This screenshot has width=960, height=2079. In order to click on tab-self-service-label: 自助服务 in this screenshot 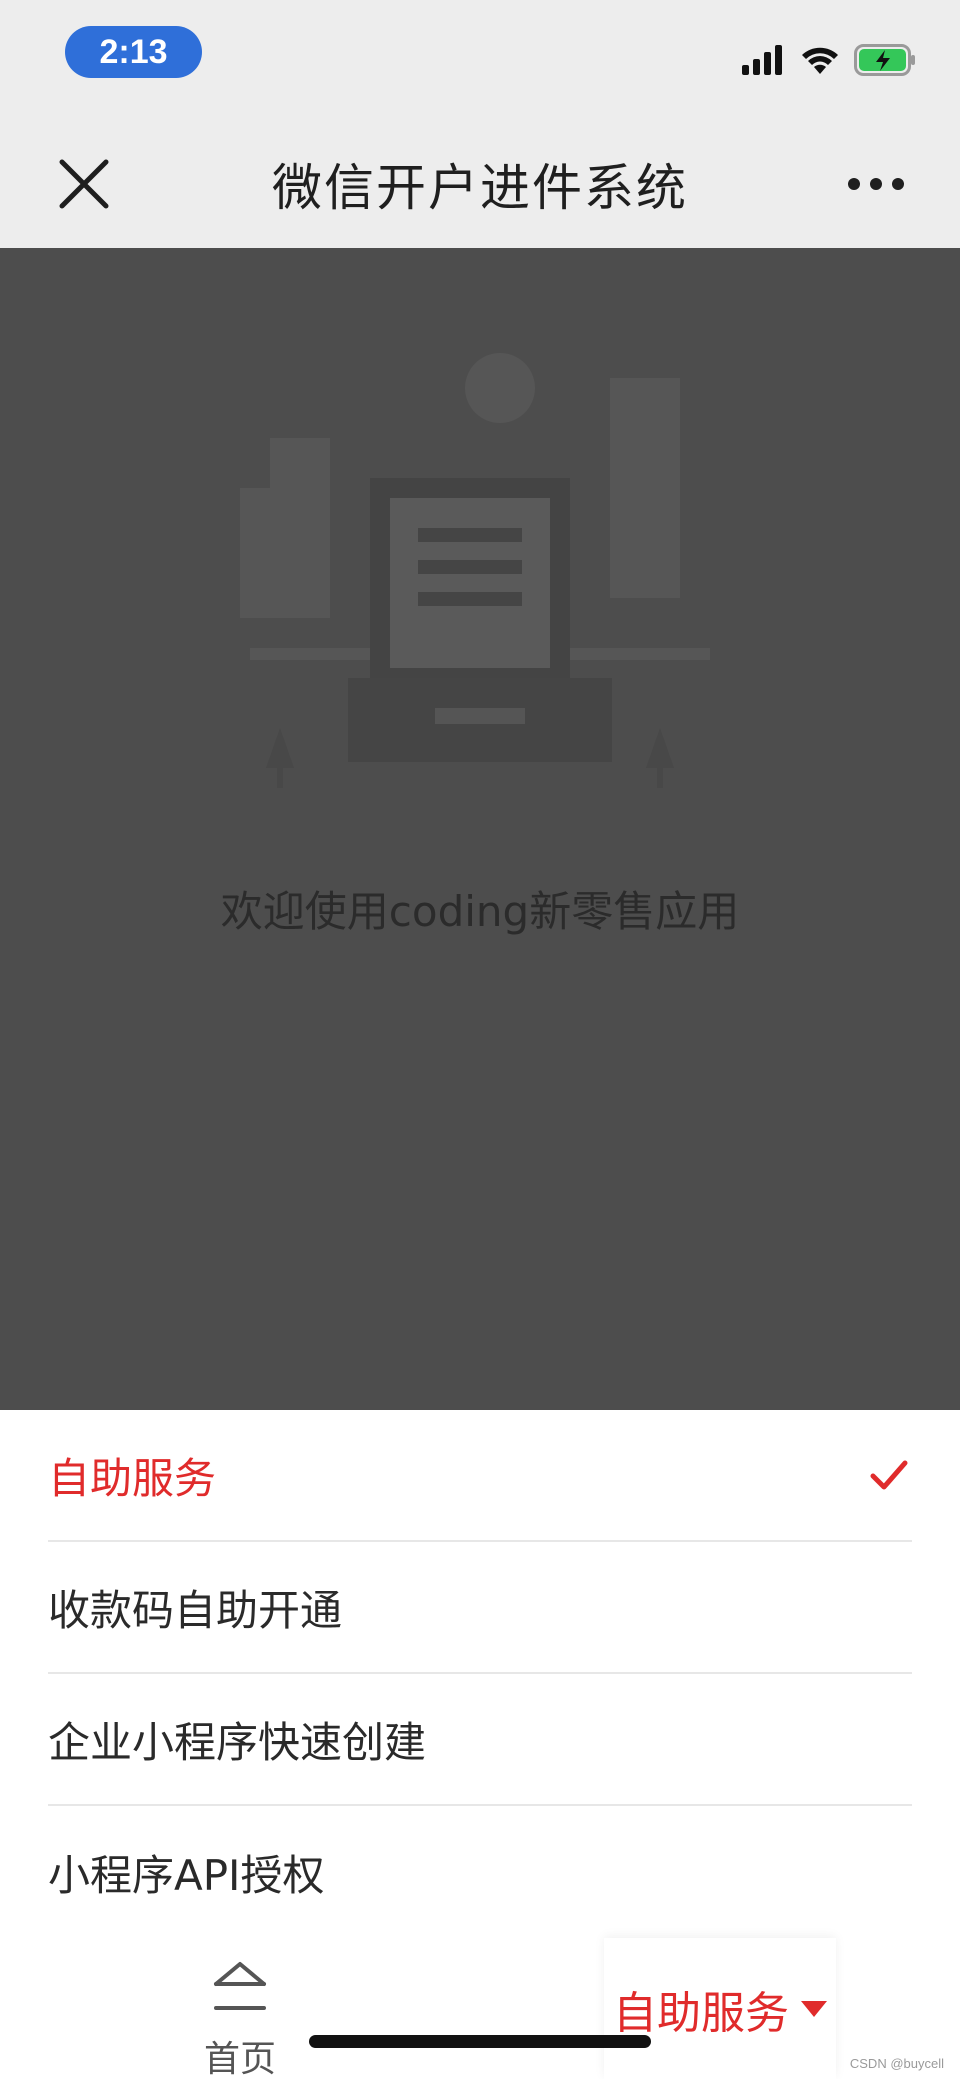, I will do `click(701, 2013)`.